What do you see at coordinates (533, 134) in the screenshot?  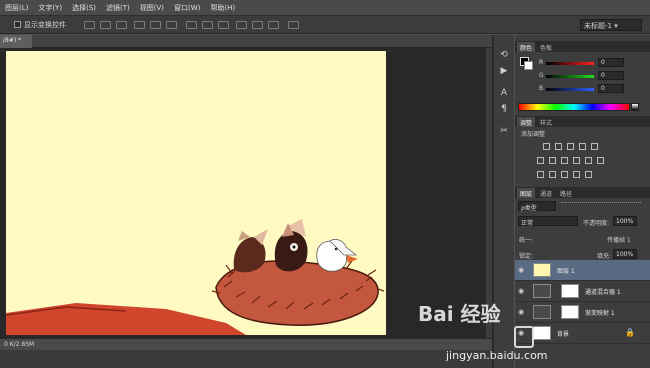 I see `add-adjustment-title: 添加调整` at bounding box center [533, 134].